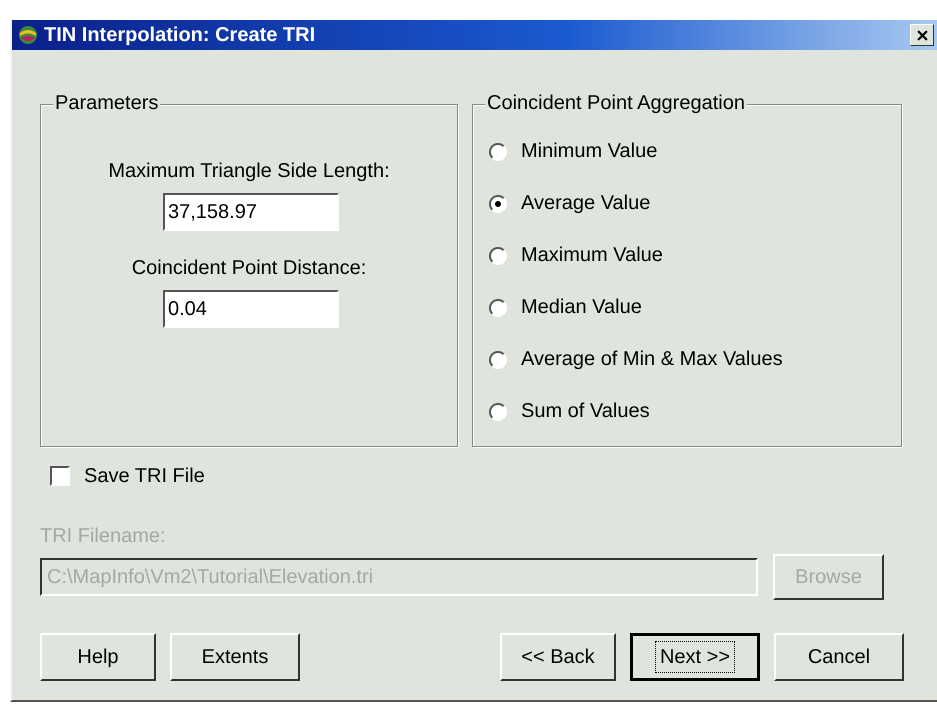 The height and width of the screenshot is (714, 937). Describe the element at coordinates (249, 171) in the screenshot. I see `field-label: Maximum Triangle Side Length:` at that location.